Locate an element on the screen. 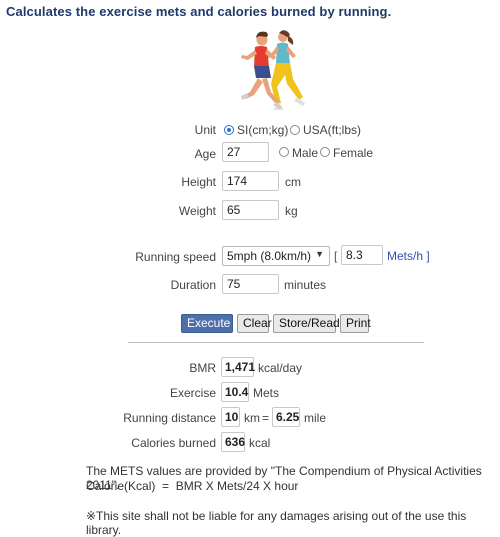  calories-value: 636 is located at coordinates (233, 442).